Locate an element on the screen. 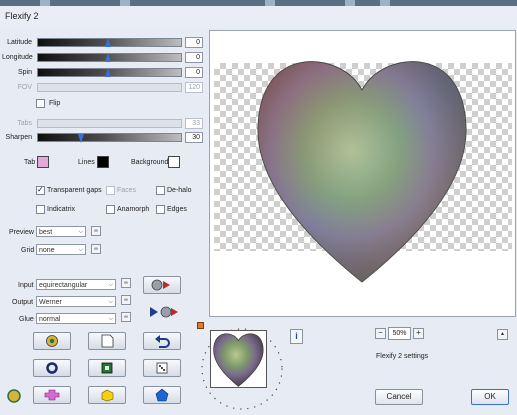  info-icon: i is located at coordinates (296, 336).